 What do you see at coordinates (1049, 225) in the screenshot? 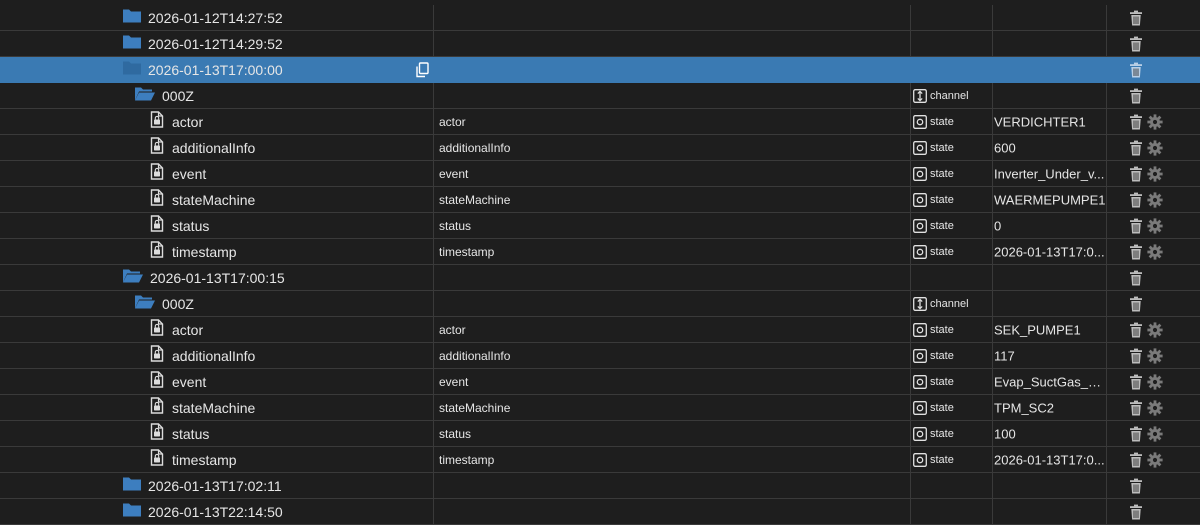
I see `value-cell: 0` at bounding box center [1049, 225].